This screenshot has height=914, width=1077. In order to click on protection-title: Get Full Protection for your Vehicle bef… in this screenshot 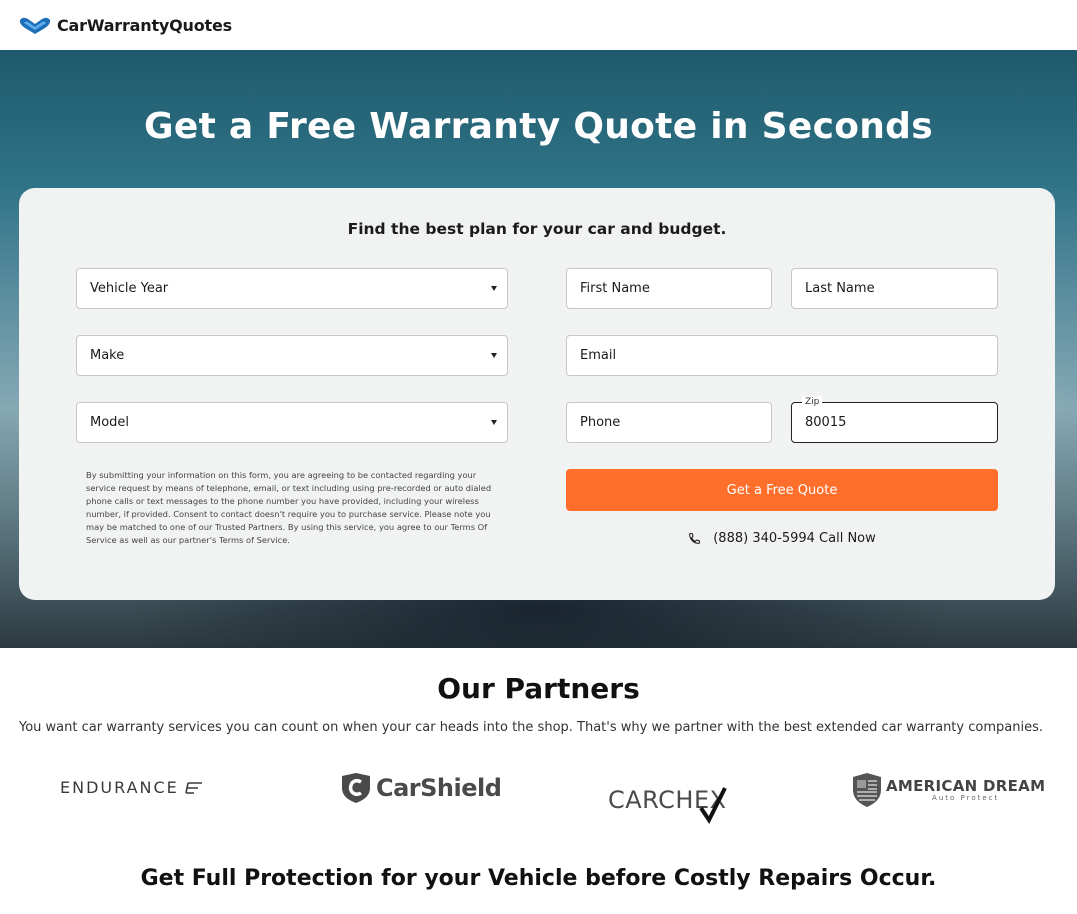, I will do `click(538, 878)`.